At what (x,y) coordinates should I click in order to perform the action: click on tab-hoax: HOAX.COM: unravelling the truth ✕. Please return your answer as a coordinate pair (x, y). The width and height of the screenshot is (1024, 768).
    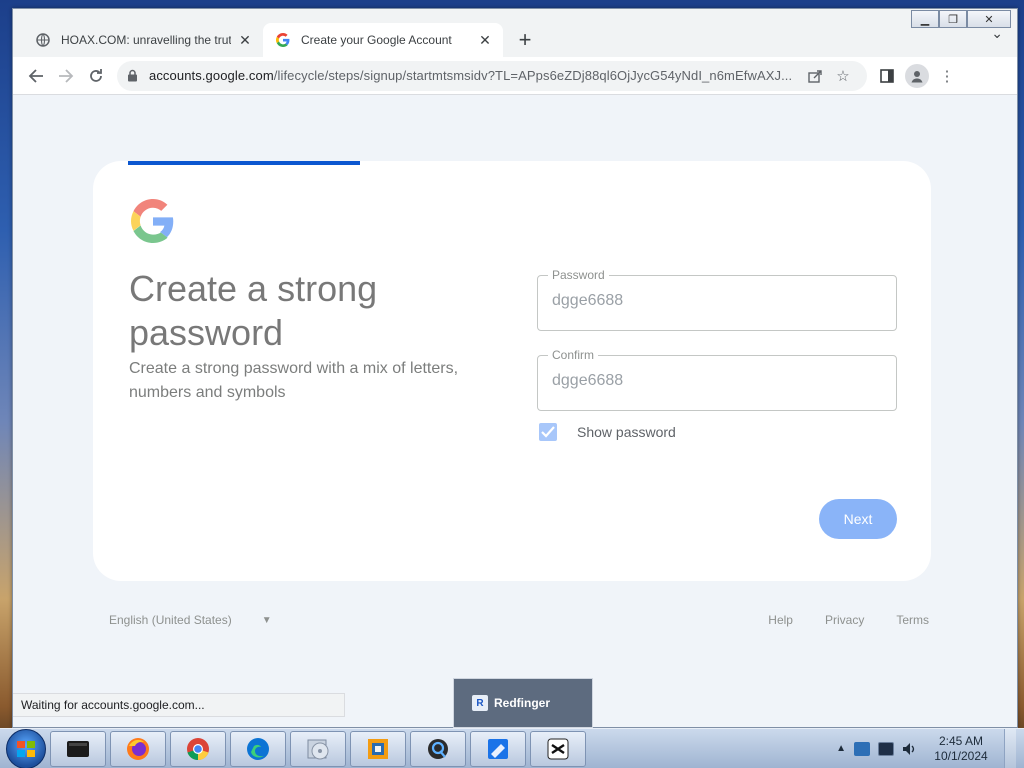
    Looking at the image, I should click on (143, 40).